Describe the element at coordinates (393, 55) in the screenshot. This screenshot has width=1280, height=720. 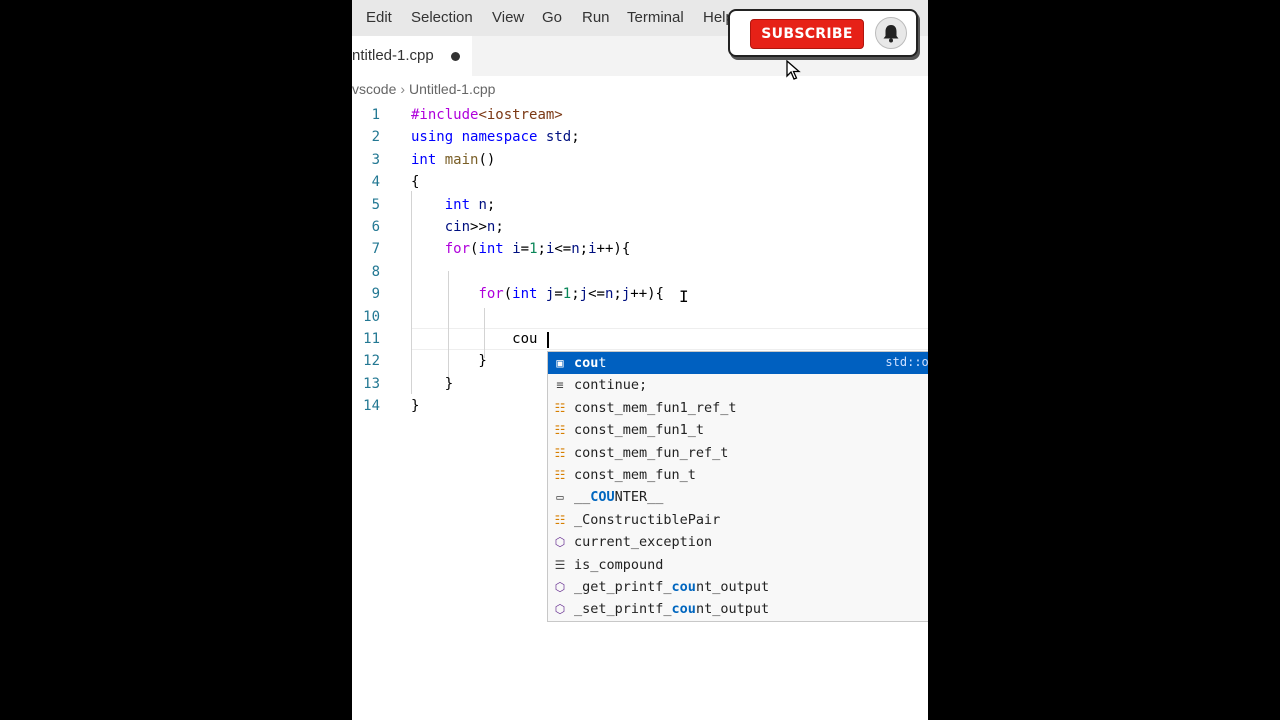
I see `tab-label: ntitled-1.cpp` at that location.